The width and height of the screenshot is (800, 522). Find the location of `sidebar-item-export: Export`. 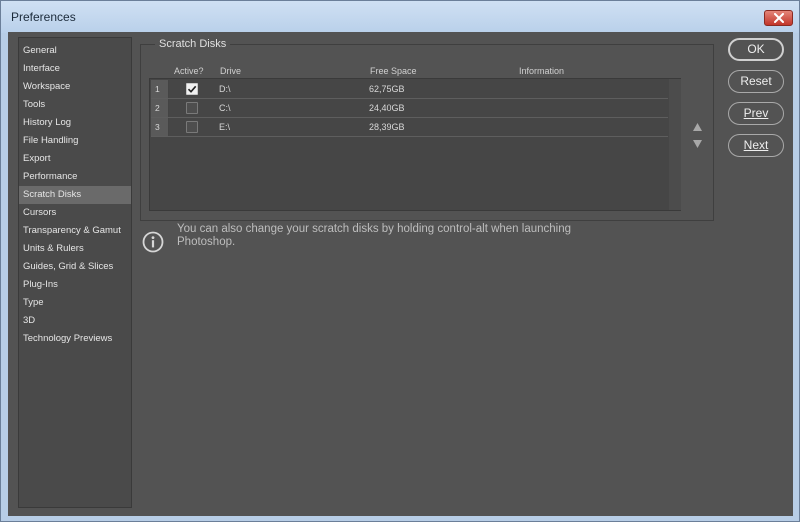

sidebar-item-export: Export is located at coordinates (75, 159).